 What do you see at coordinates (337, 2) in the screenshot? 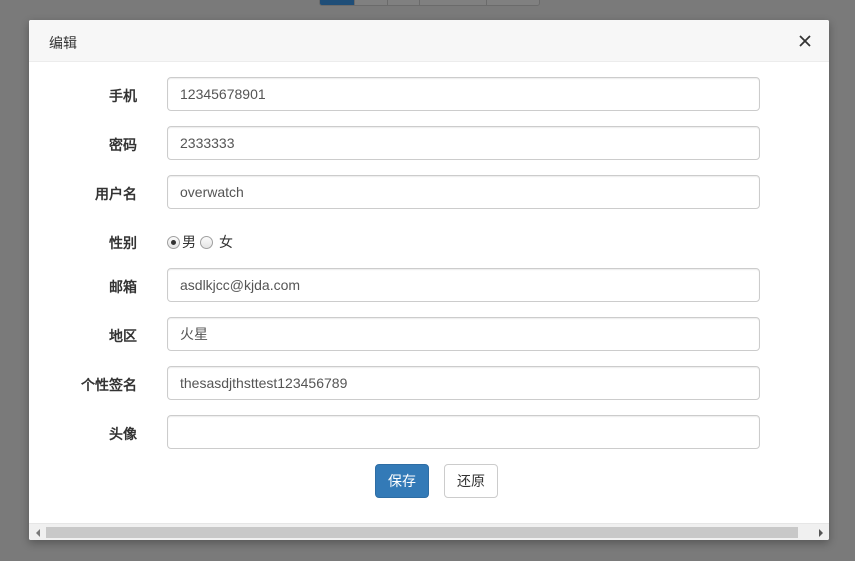
I see `pager-page-active` at bounding box center [337, 2].